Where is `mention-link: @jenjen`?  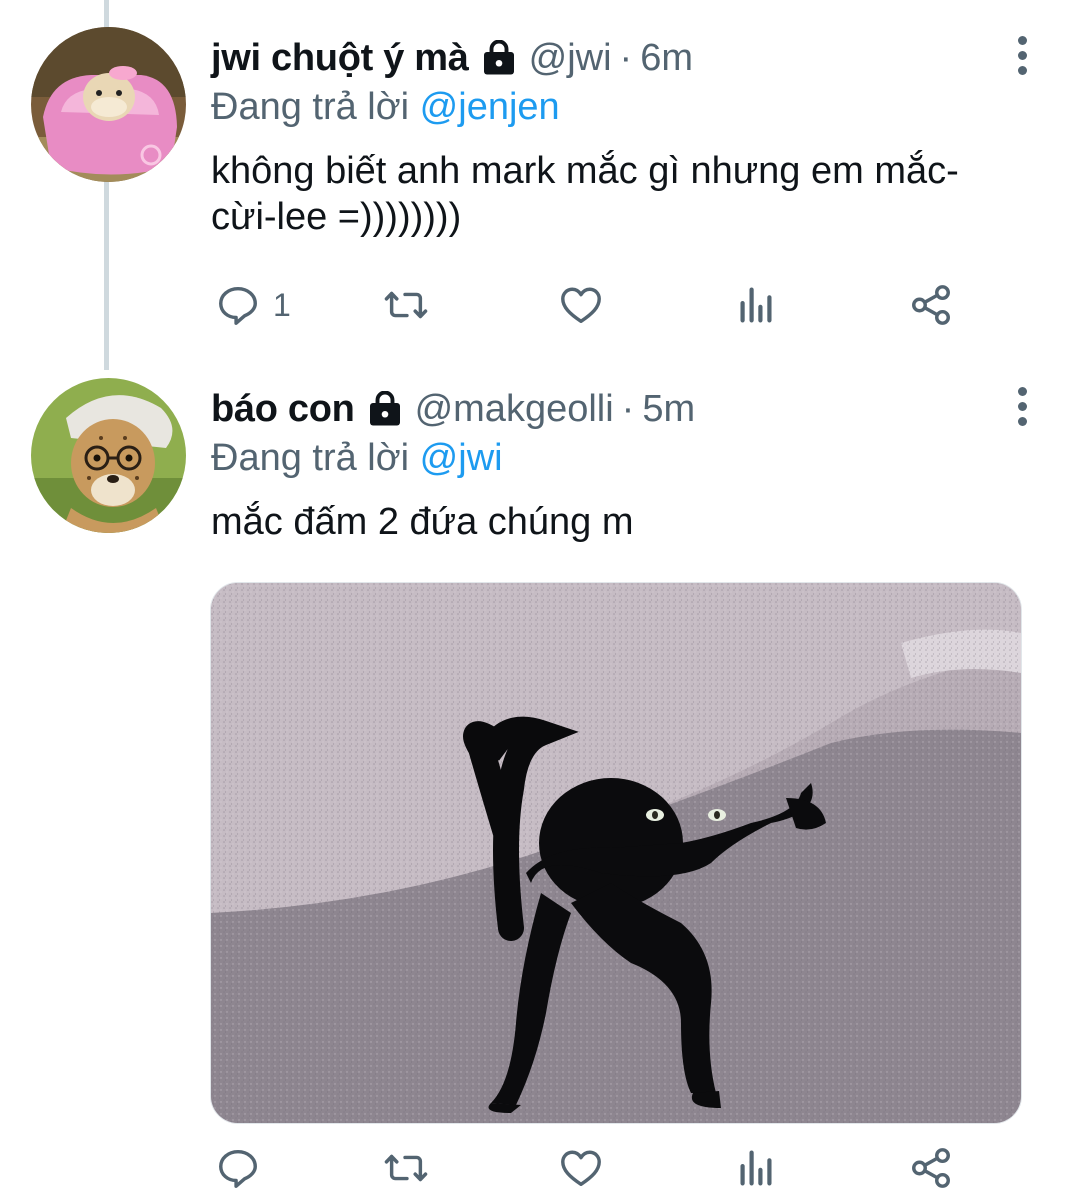 mention-link: @jenjen is located at coordinates (490, 107).